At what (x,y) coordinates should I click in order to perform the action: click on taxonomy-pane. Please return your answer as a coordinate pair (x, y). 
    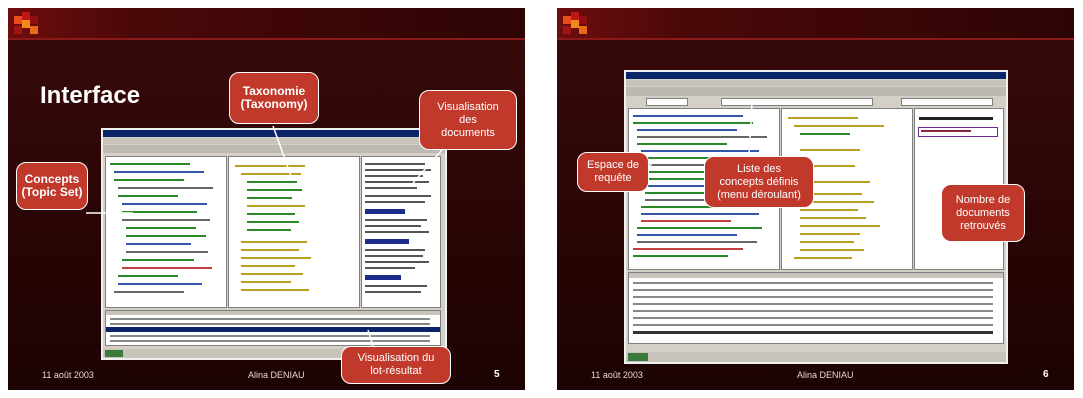
    Looking at the image, I should click on (294, 232).